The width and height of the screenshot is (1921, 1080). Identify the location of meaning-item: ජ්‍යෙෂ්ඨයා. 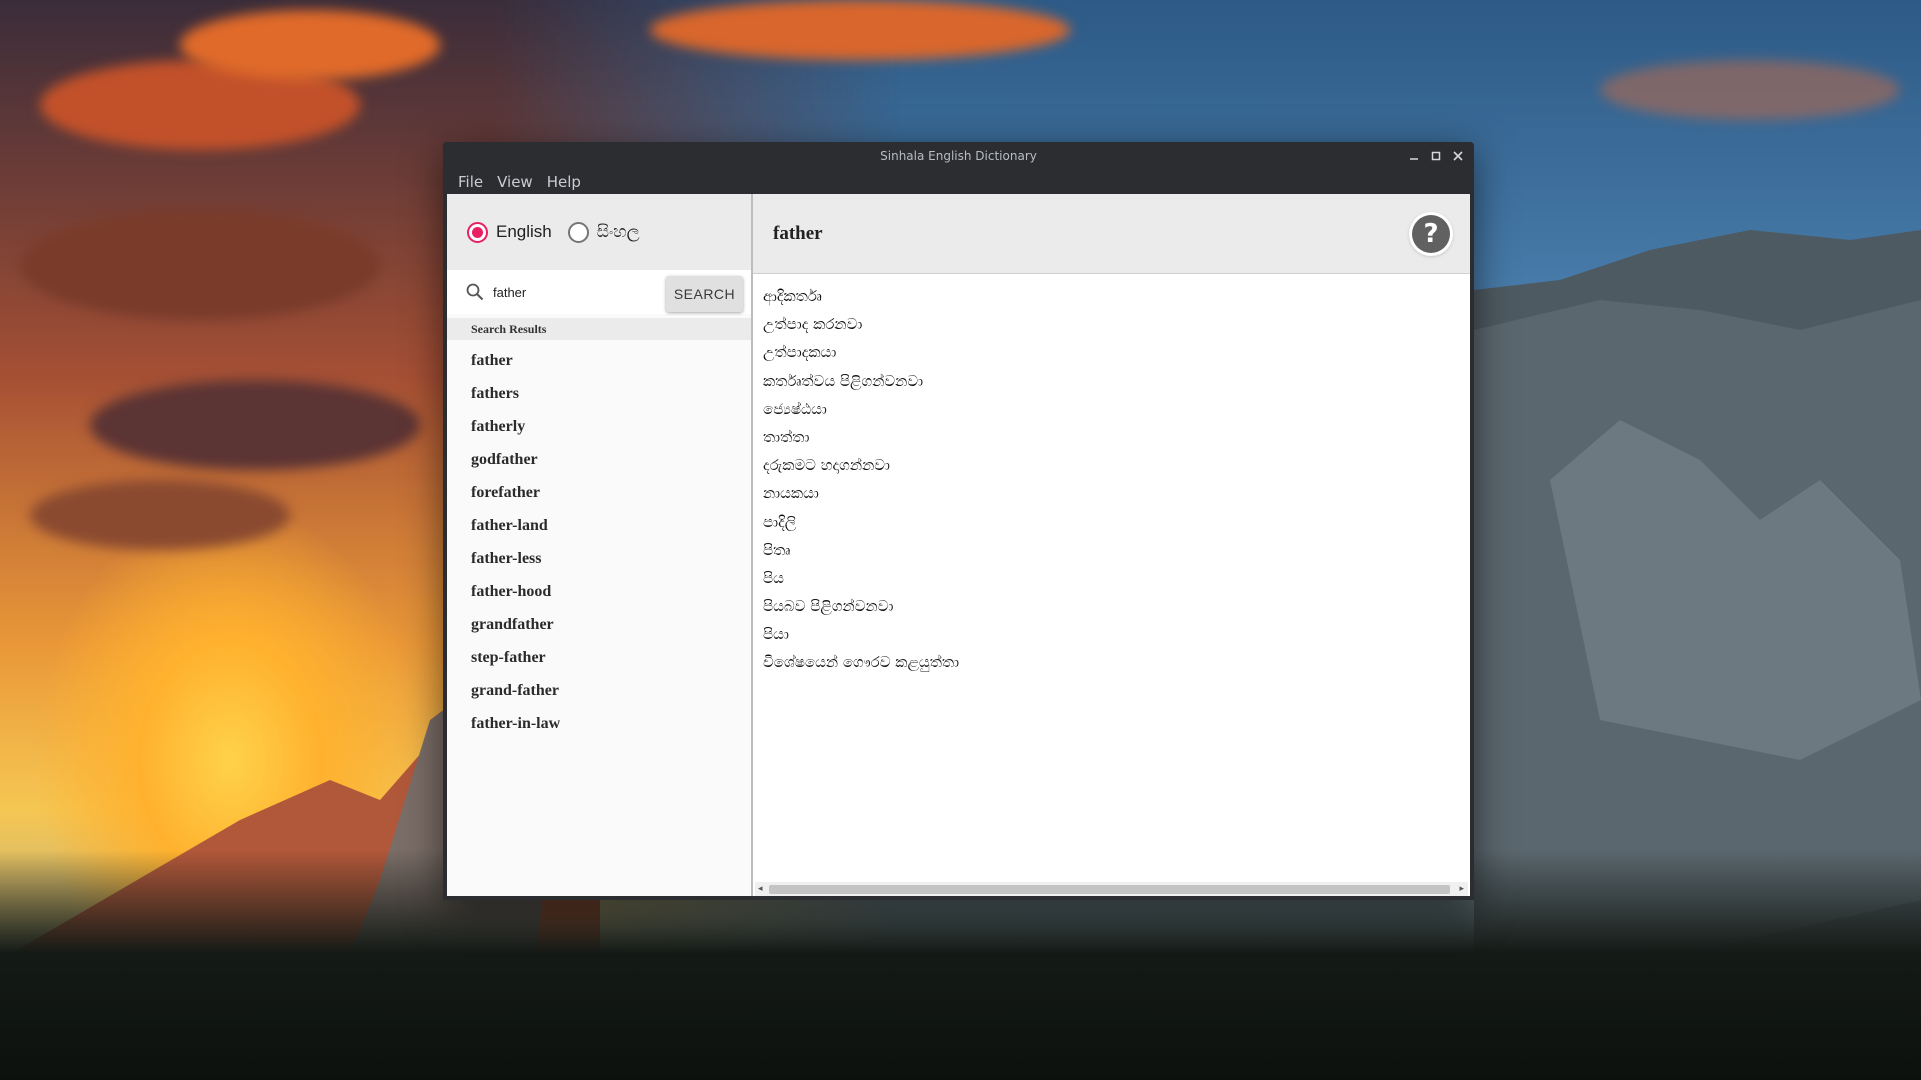
(795, 408).